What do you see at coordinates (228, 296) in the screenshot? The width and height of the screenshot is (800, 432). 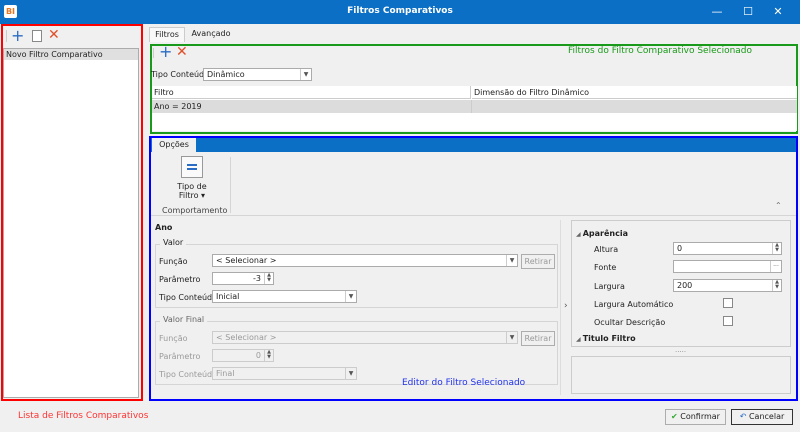 I see `select-value: Inicial` at bounding box center [228, 296].